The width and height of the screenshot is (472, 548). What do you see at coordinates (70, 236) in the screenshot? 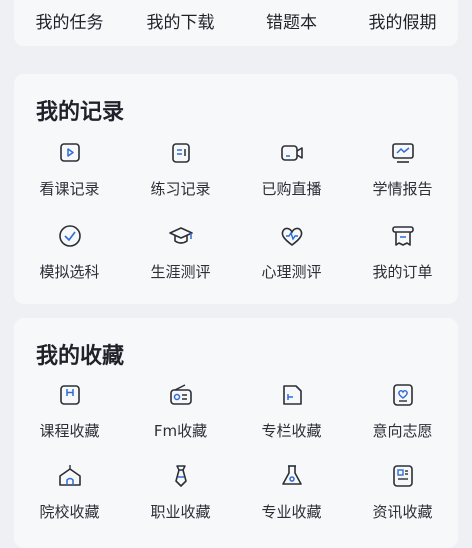
I see `check-circle-icon` at bounding box center [70, 236].